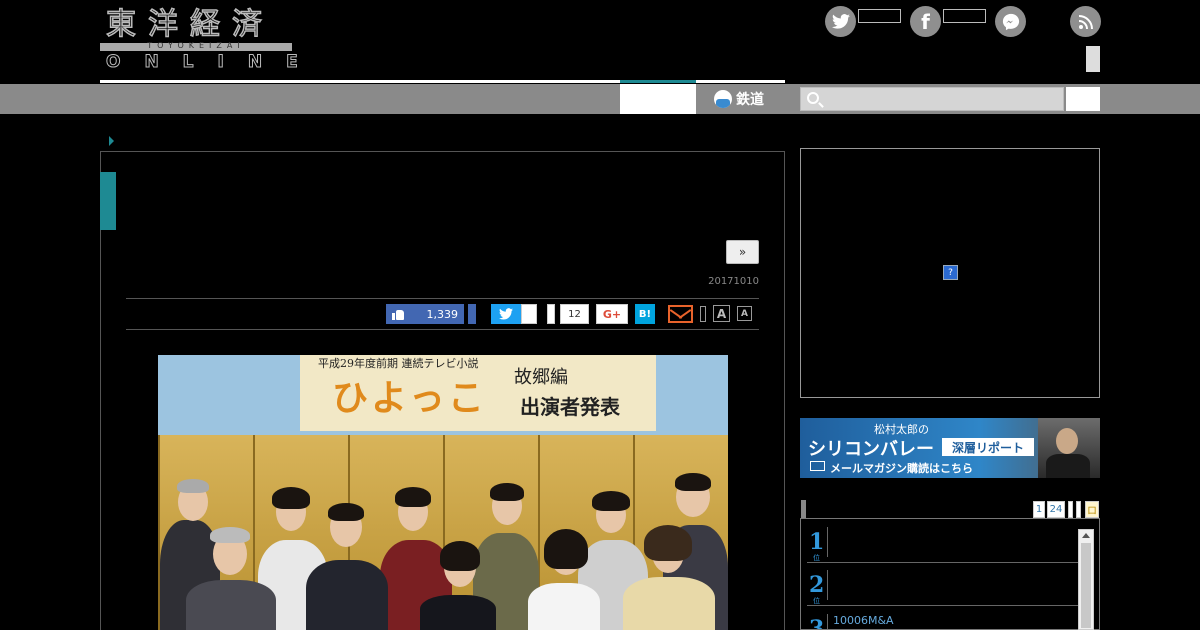 This screenshot has width=1200, height=630. What do you see at coordinates (425, 314) in the screenshot?
I see `facebook-like-button: 1,339` at bounding box center [425, 314].